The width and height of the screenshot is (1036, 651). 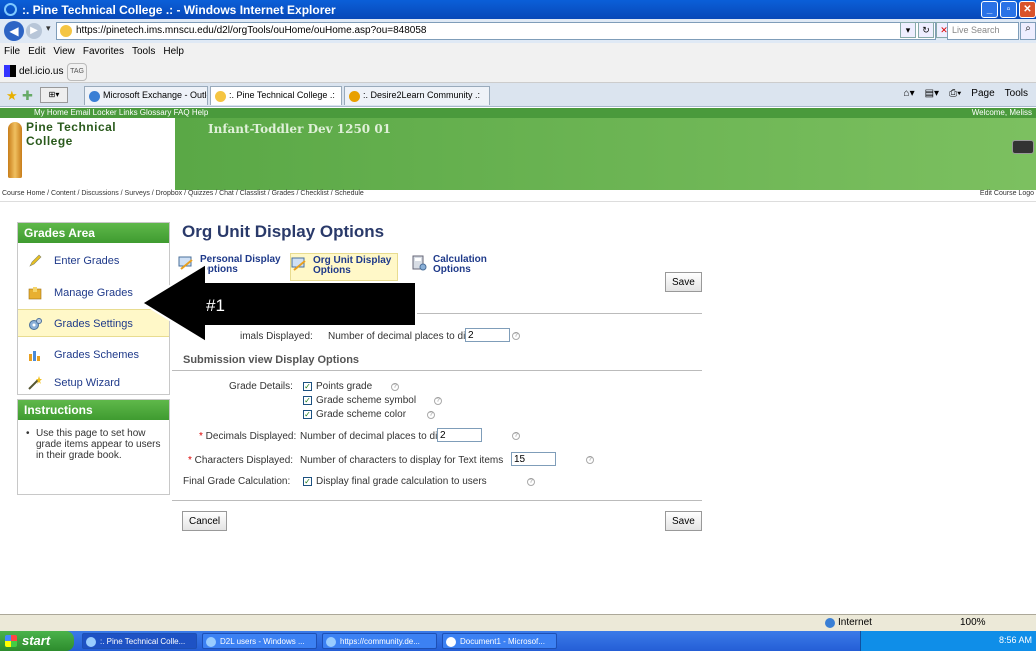 I want to click on close-window-button: ✕, so click(x=1027, y=9).